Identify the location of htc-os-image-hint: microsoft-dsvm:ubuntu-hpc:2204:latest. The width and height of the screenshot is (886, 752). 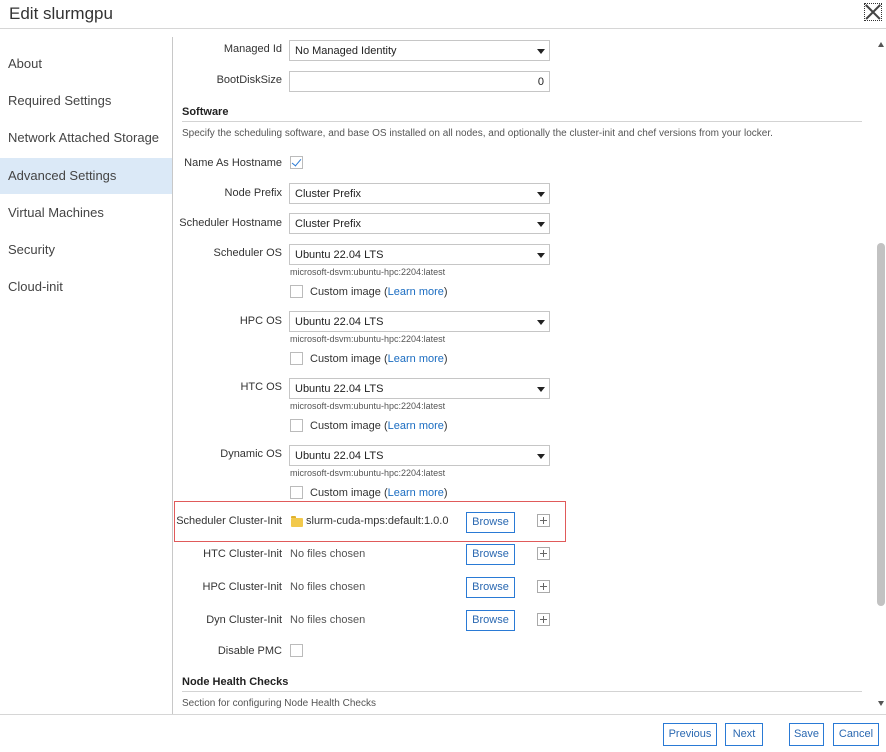
(368, 406).